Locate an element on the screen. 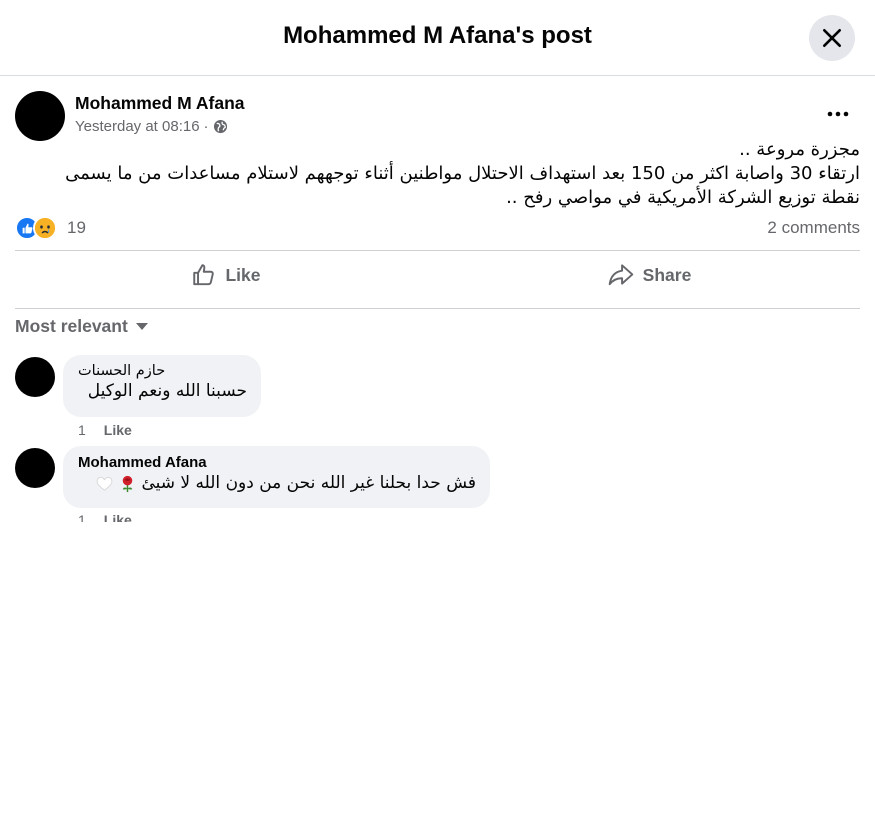 The width and height of the screenshot is (875, 832). reaction-count: 19 is located at coordinates (76, 227).